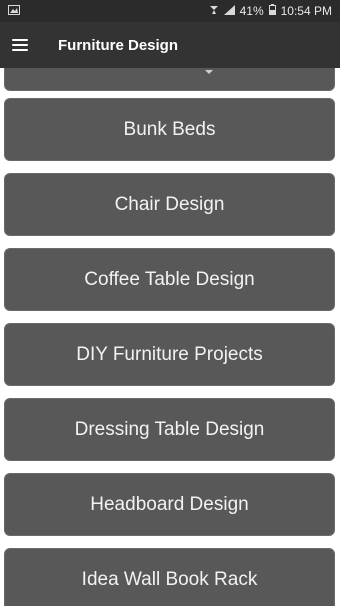  I want to click on status-bar: 41% 10:54 PM, so click(170, 11).